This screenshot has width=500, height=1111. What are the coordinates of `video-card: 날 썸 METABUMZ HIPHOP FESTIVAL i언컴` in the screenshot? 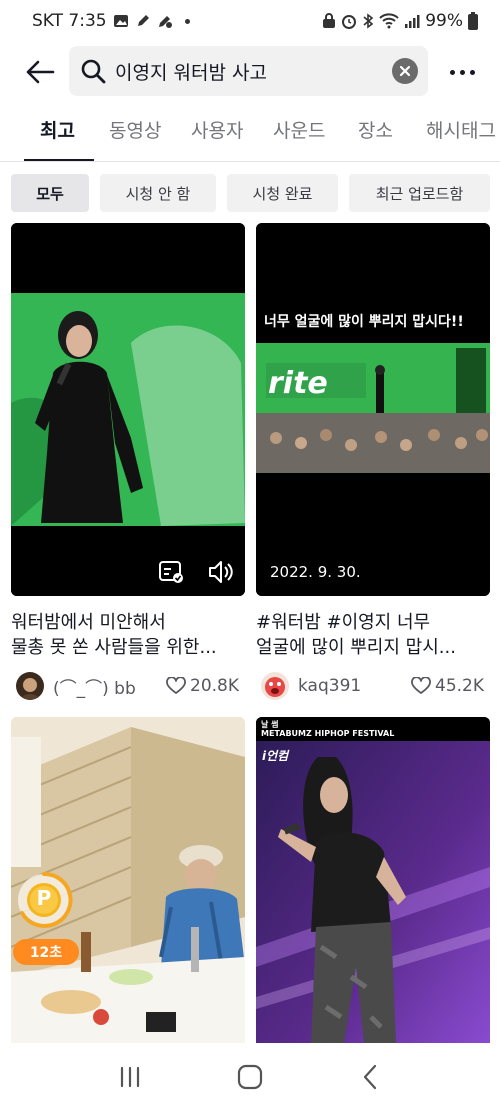 It's located at (373, 880).